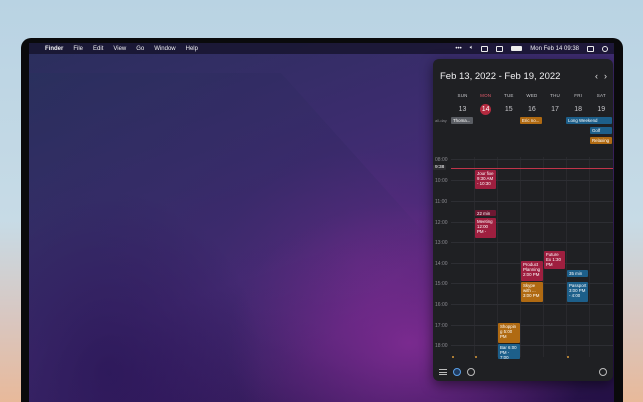 The image size is (643, 402). Describe the element at coordinates (523, 372) in the screenshot. I see `calendar-footer` at that location.